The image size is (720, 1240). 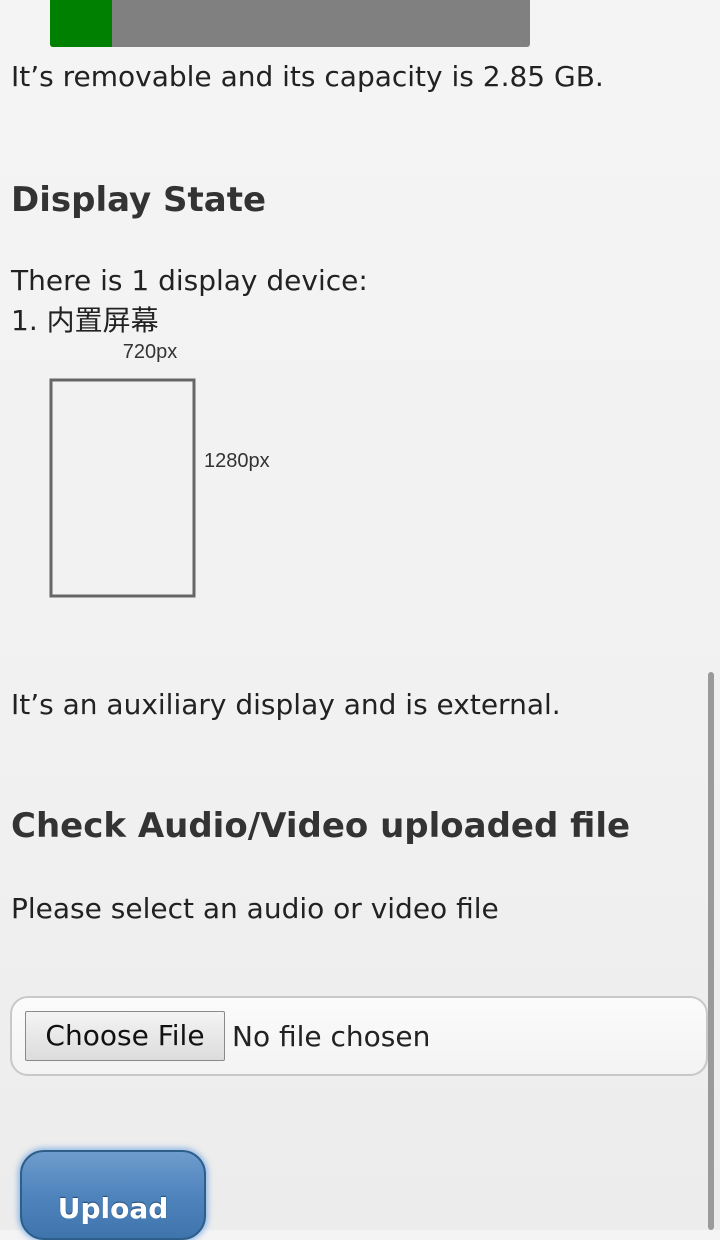 What do you see at coordinates (290, 23) in the screenshot?
I see `storage-usage-bar` at bounding box center [290, 23].